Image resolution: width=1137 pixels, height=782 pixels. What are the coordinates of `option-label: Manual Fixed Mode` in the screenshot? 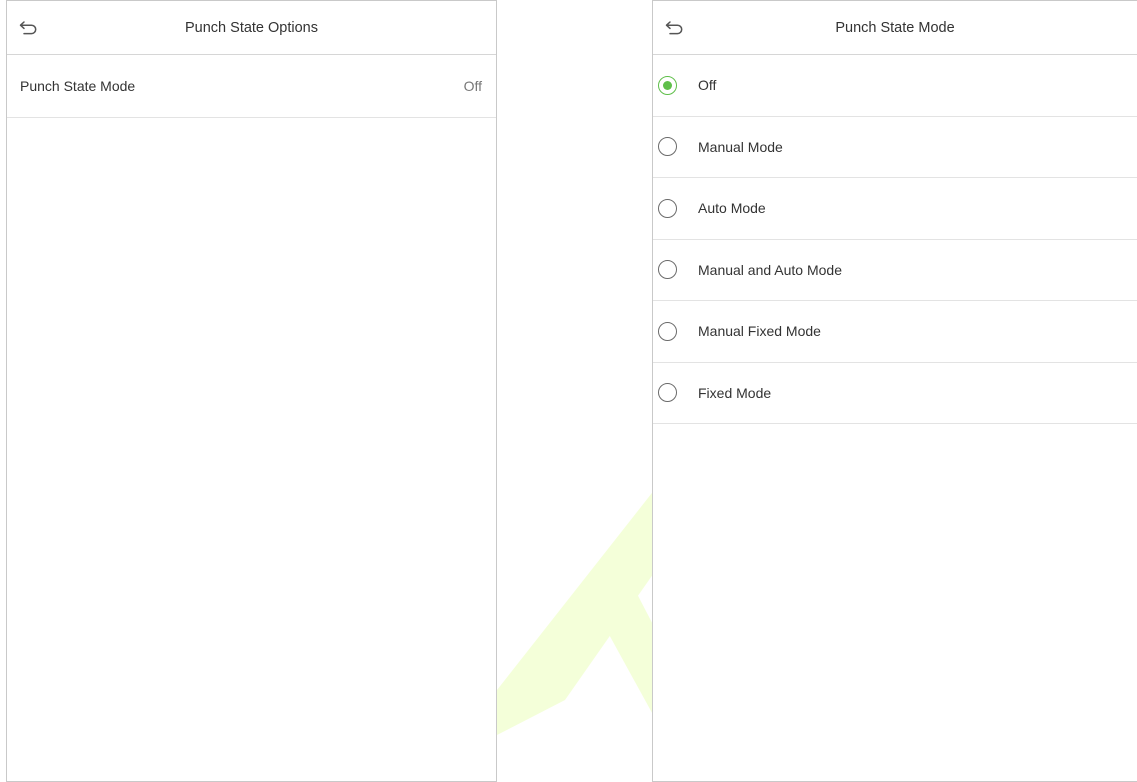 It's located at (759, 331).